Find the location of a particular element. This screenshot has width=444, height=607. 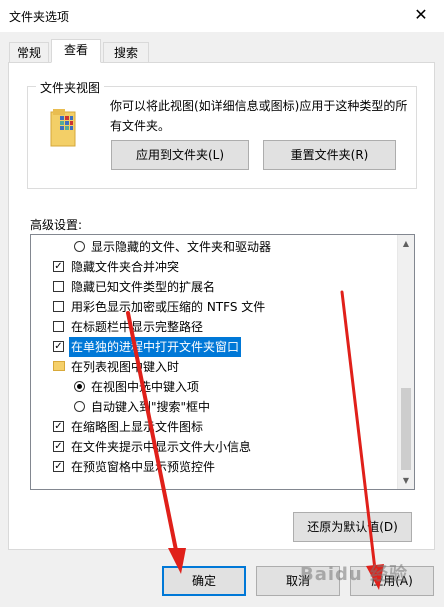

list-item-label: 在视图中选中键入项 is located at coordinates (145, 387).